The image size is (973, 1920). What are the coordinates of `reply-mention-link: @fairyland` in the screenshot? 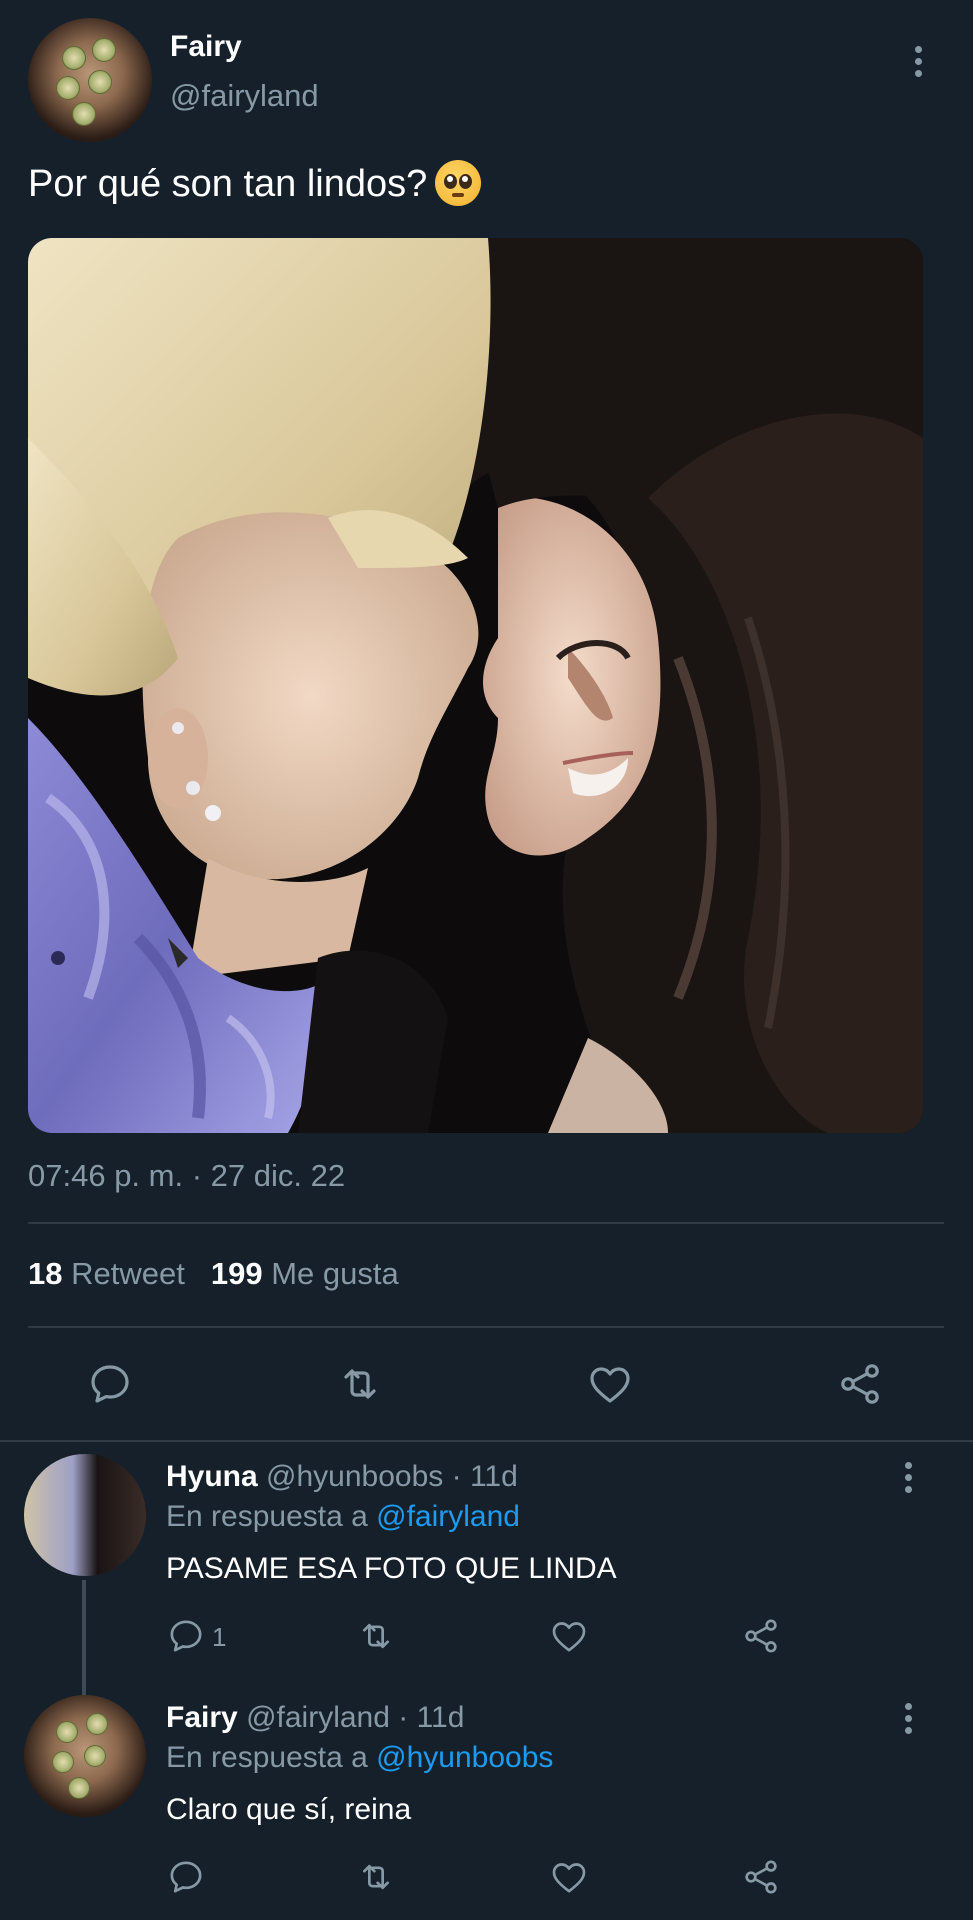 It's located at (448, 1516).